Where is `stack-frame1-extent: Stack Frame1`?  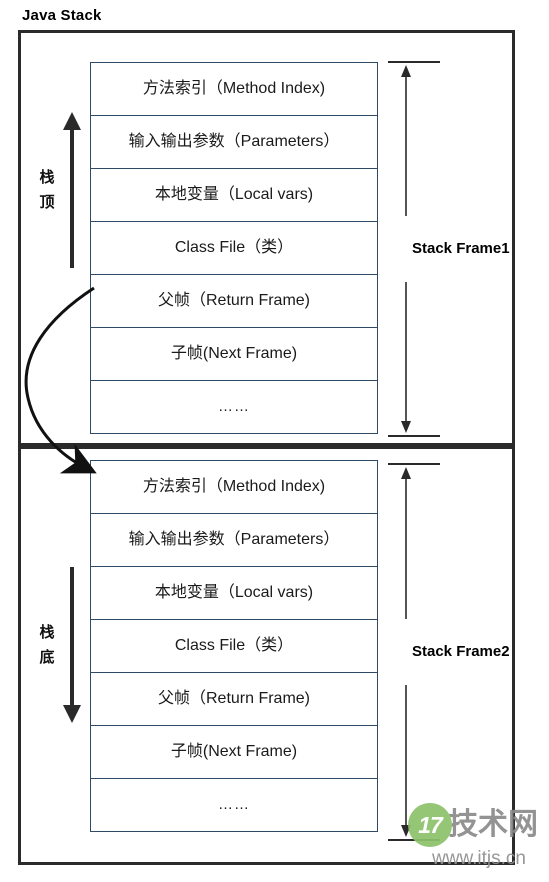 stack-frame1-extent: Stack Frame1 is located at coordinates (454, 249).